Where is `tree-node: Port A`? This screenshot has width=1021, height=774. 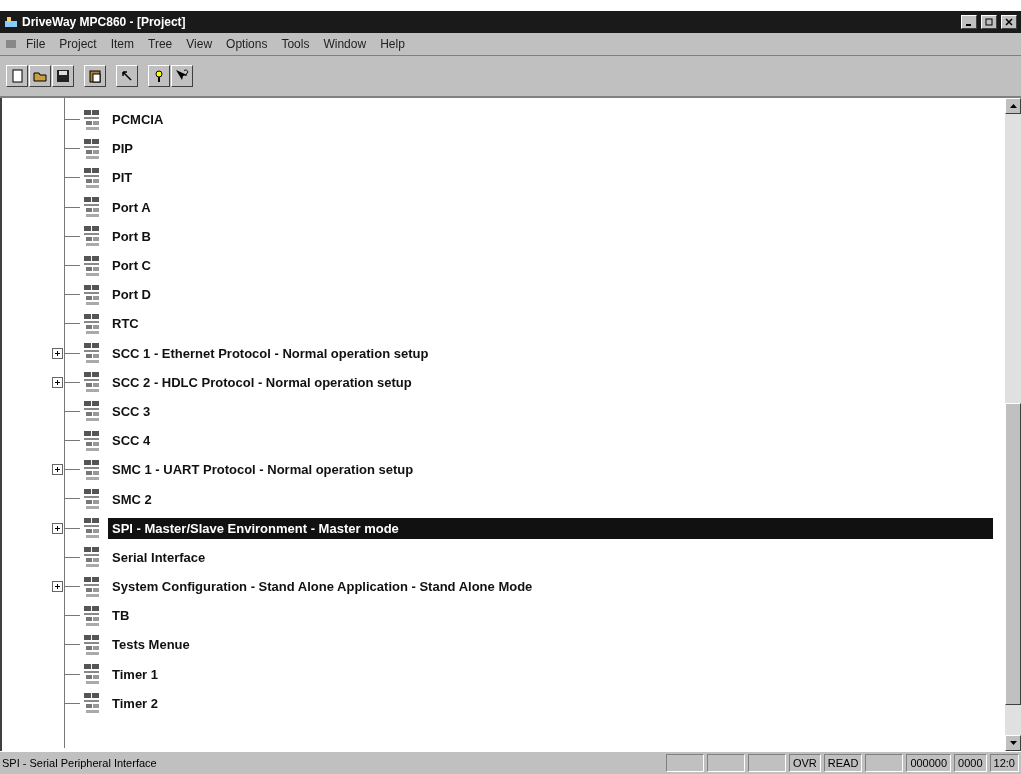
tree-node: Port A is located at coordinates (131, 207).